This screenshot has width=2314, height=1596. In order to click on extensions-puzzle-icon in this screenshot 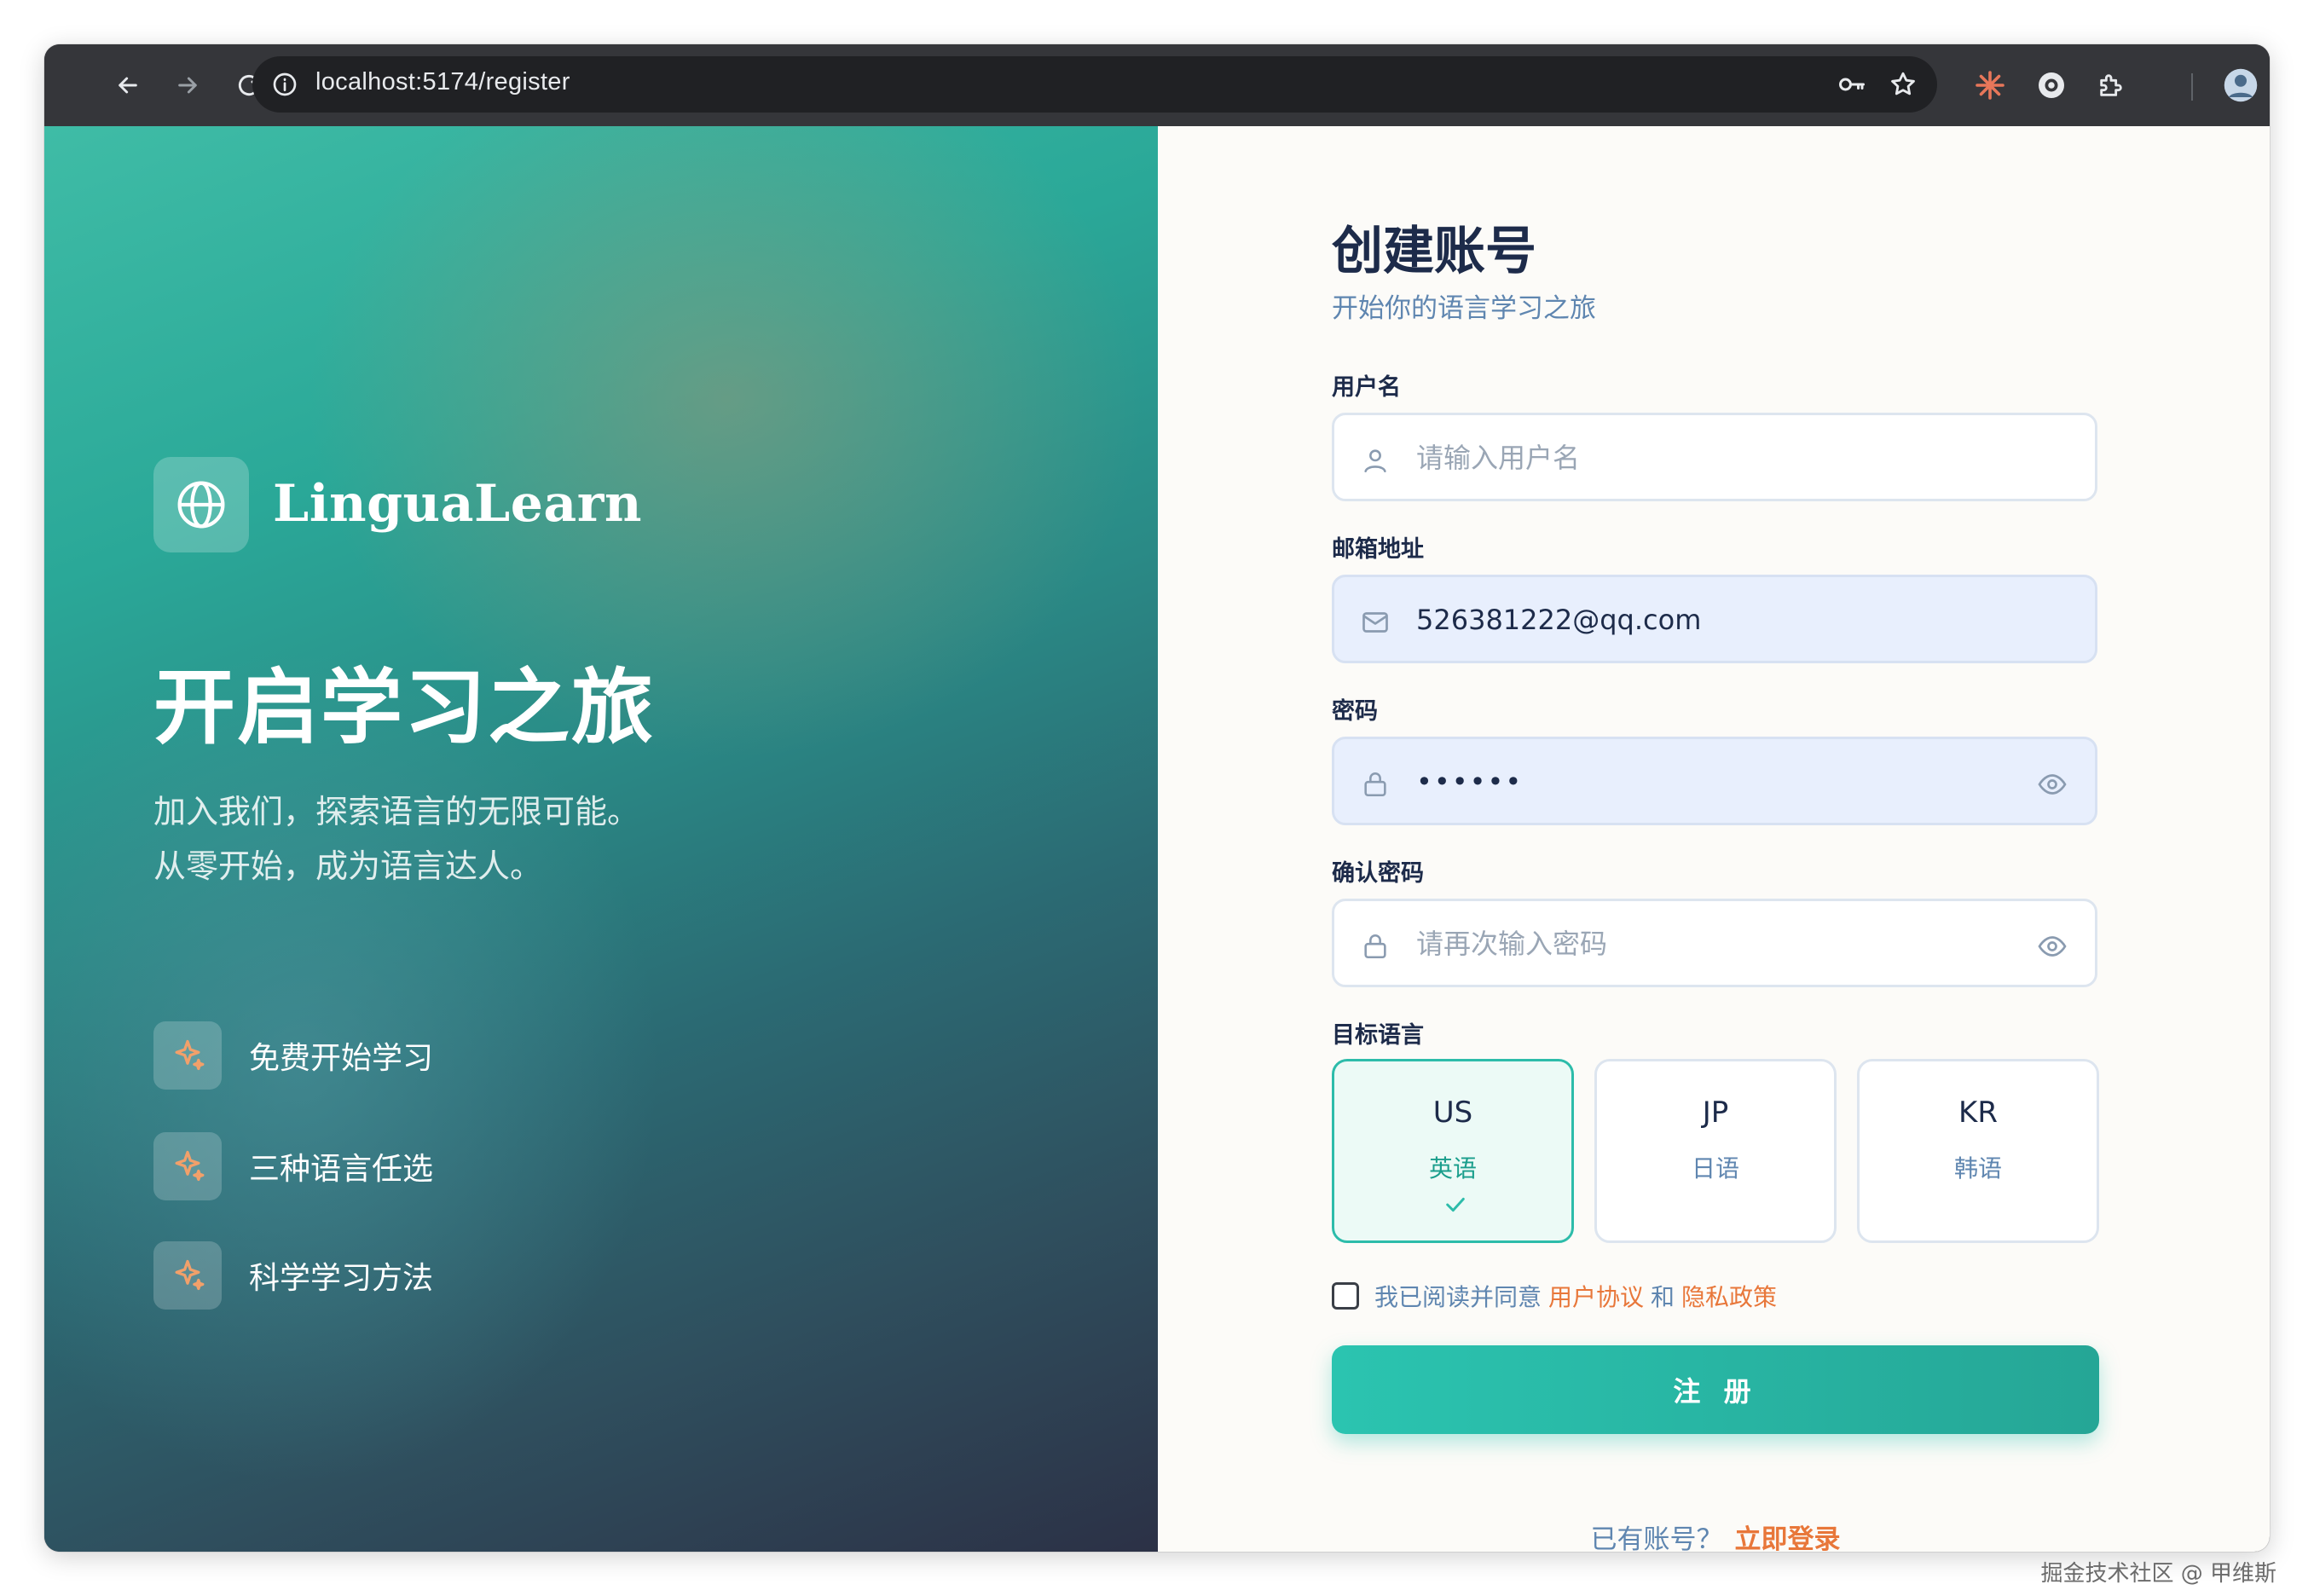, I will do `click(2111, 85)`.